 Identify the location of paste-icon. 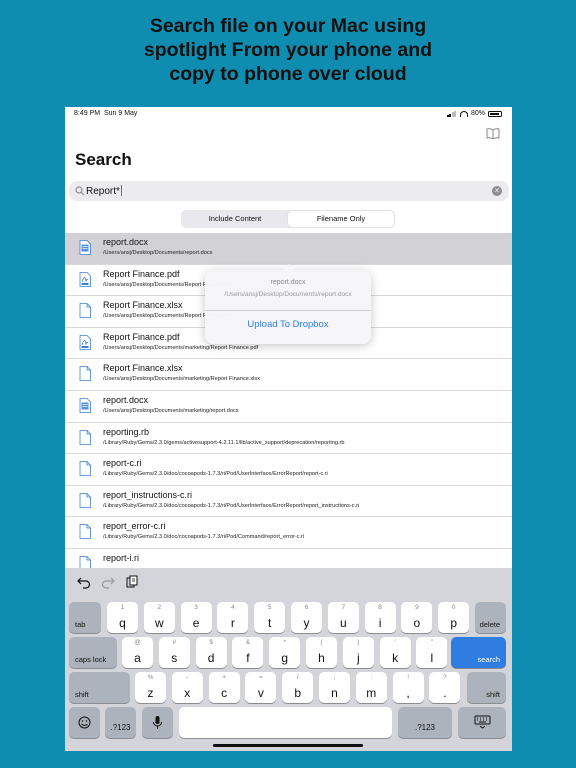
(132, 582).